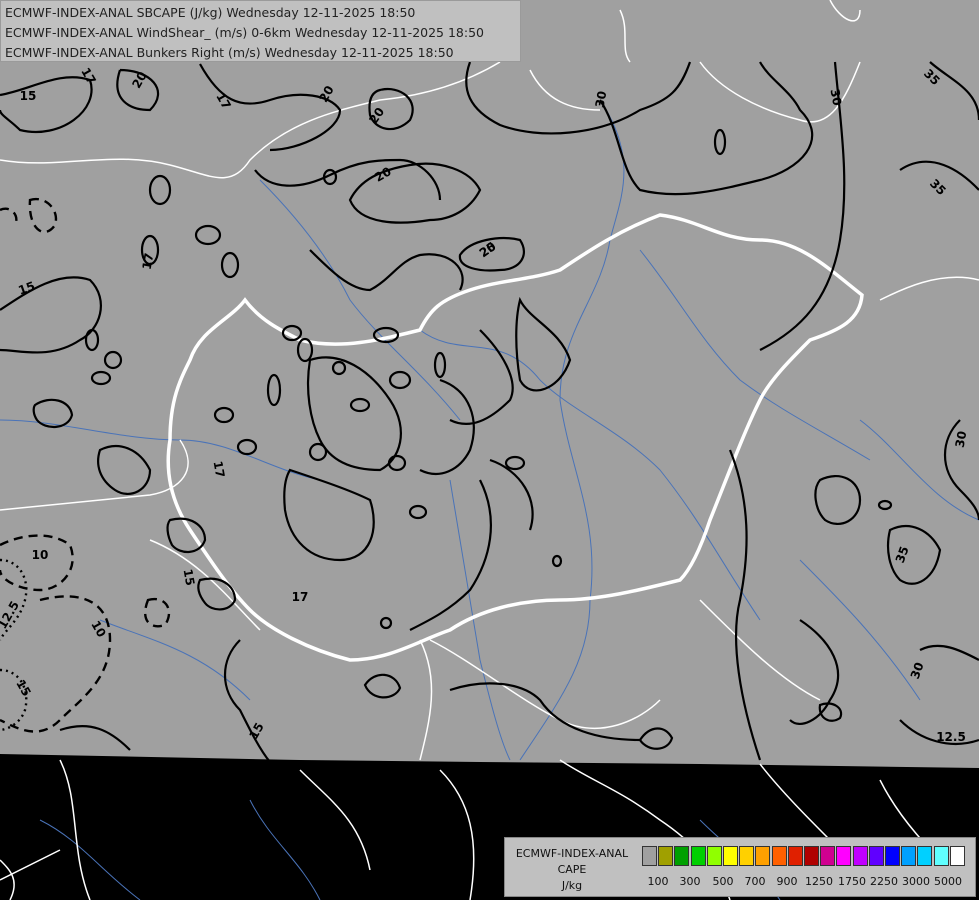 This screenshot has height=900, width=979. What do you see at coordinates (723, 881) in the screenshot?
I see `legend-tick-label: 500` at bounding box center [723, 881].